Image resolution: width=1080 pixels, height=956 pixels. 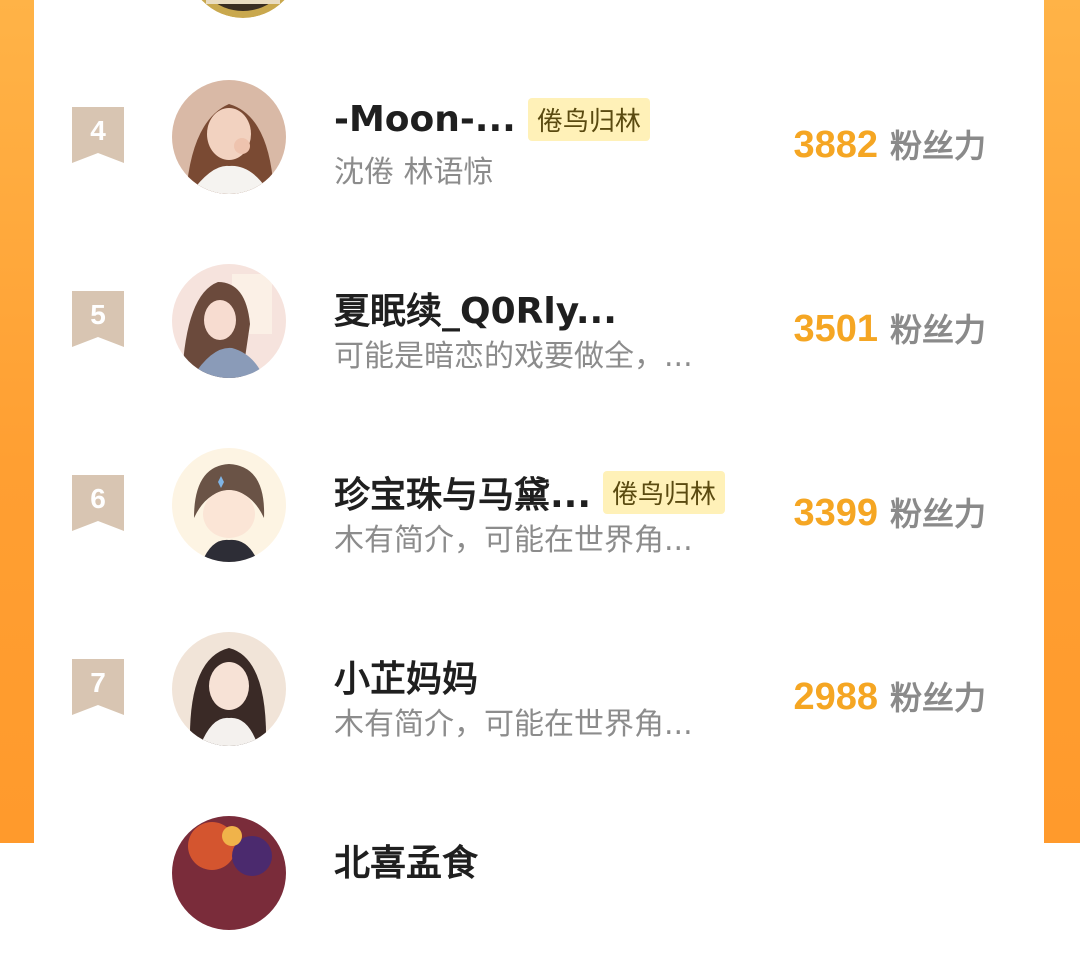 What do you see at coordinates (835, 513) in the screenshot?
I see `fans-power-value: 3399` at bounding box center [835, 513].